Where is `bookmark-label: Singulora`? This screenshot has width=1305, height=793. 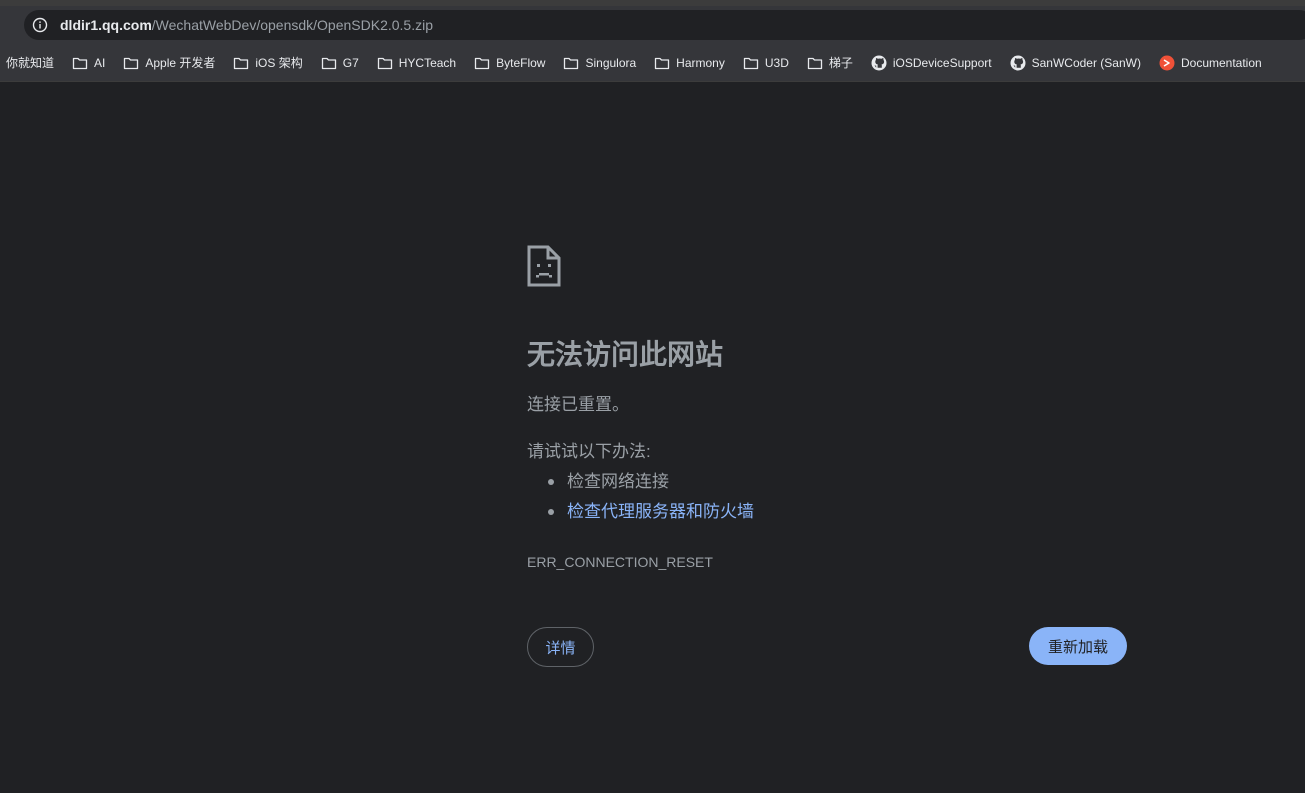 bookmark-label: Singulora is located at coordinates (611, 63).